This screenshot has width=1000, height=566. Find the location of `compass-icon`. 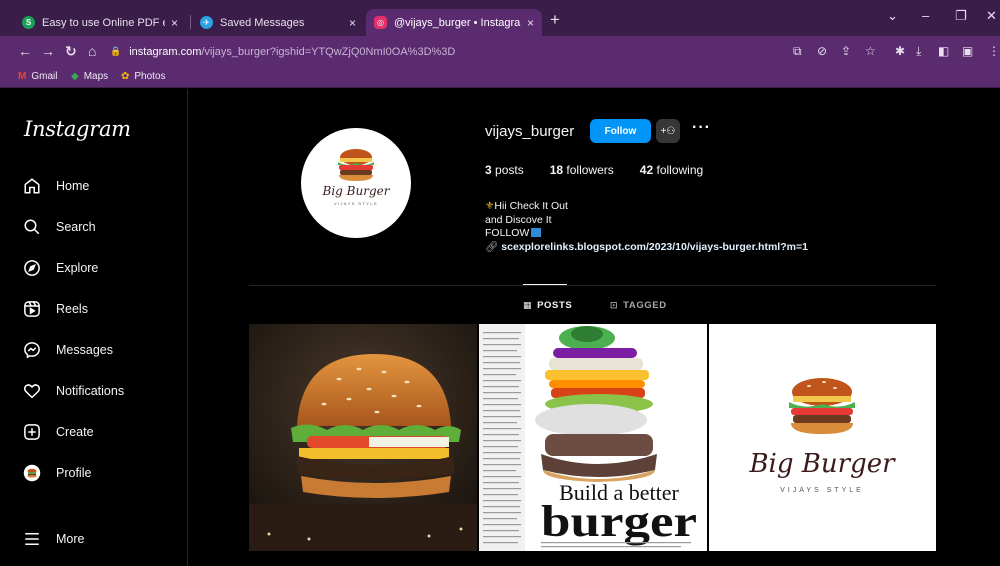

compass-icon is located at coordinates (32, 268).